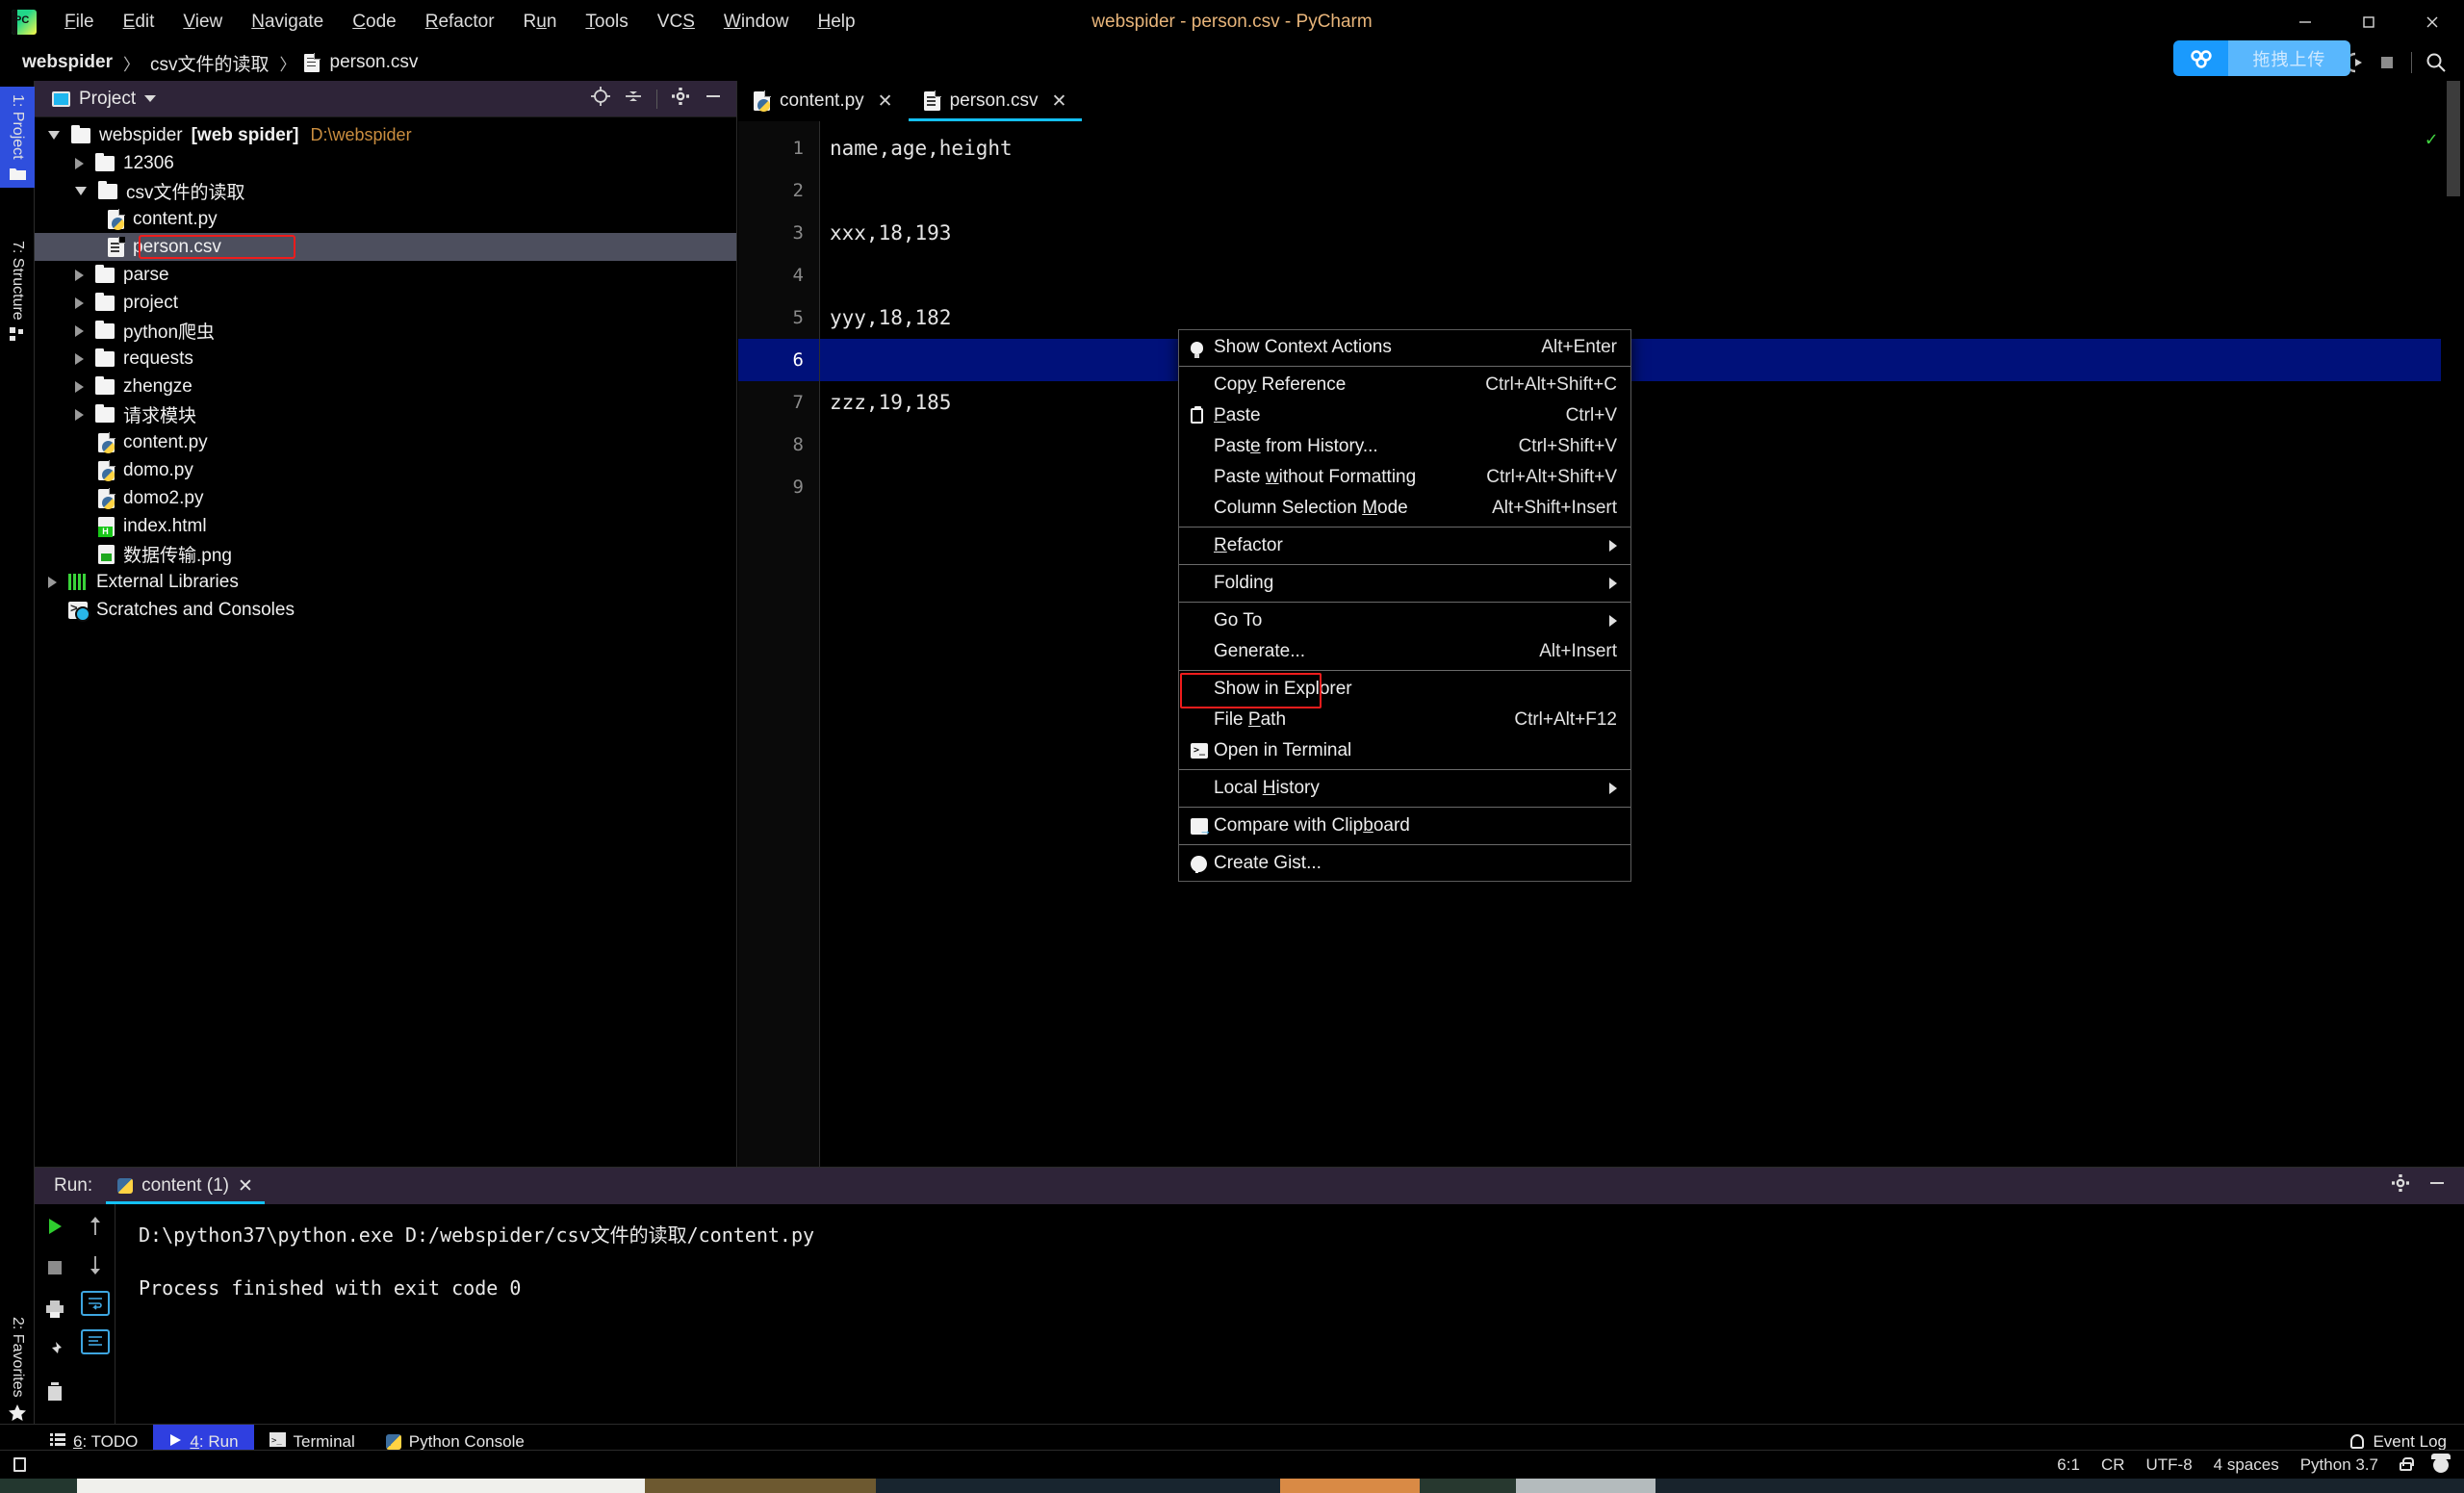  Describe the element at coordinates (185, 1186) in the screenshot. I see `run-tab-content: content (1) ✕` at that location.